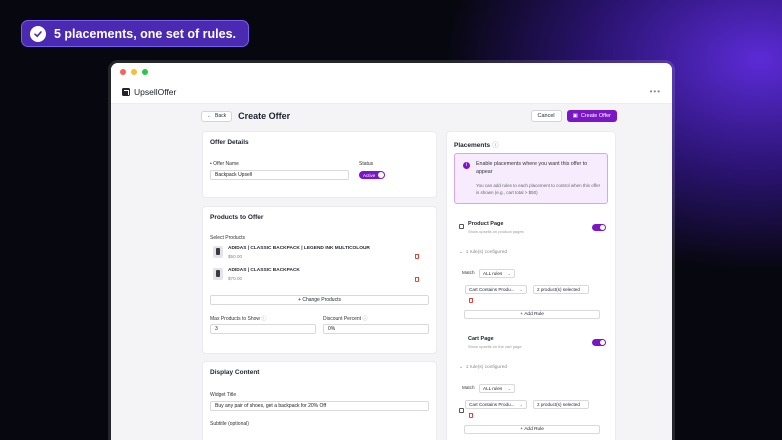 The width and height of the screenshot is (782, 440). I want to click on max-products-input: 3, so click(263, 329).